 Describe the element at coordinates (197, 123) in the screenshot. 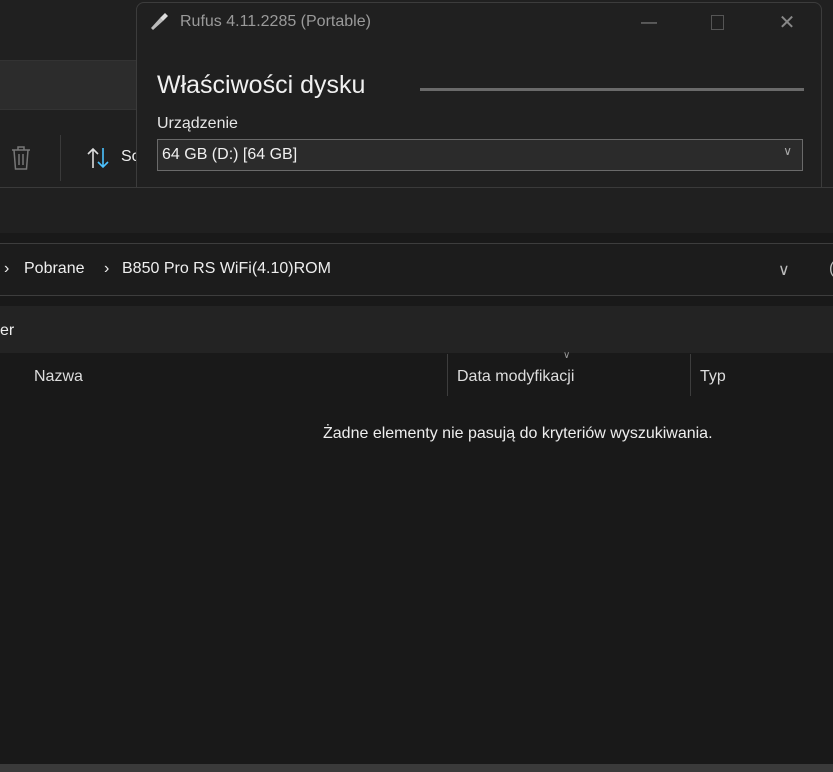

I see `device-label: Urządzenie` at that location.